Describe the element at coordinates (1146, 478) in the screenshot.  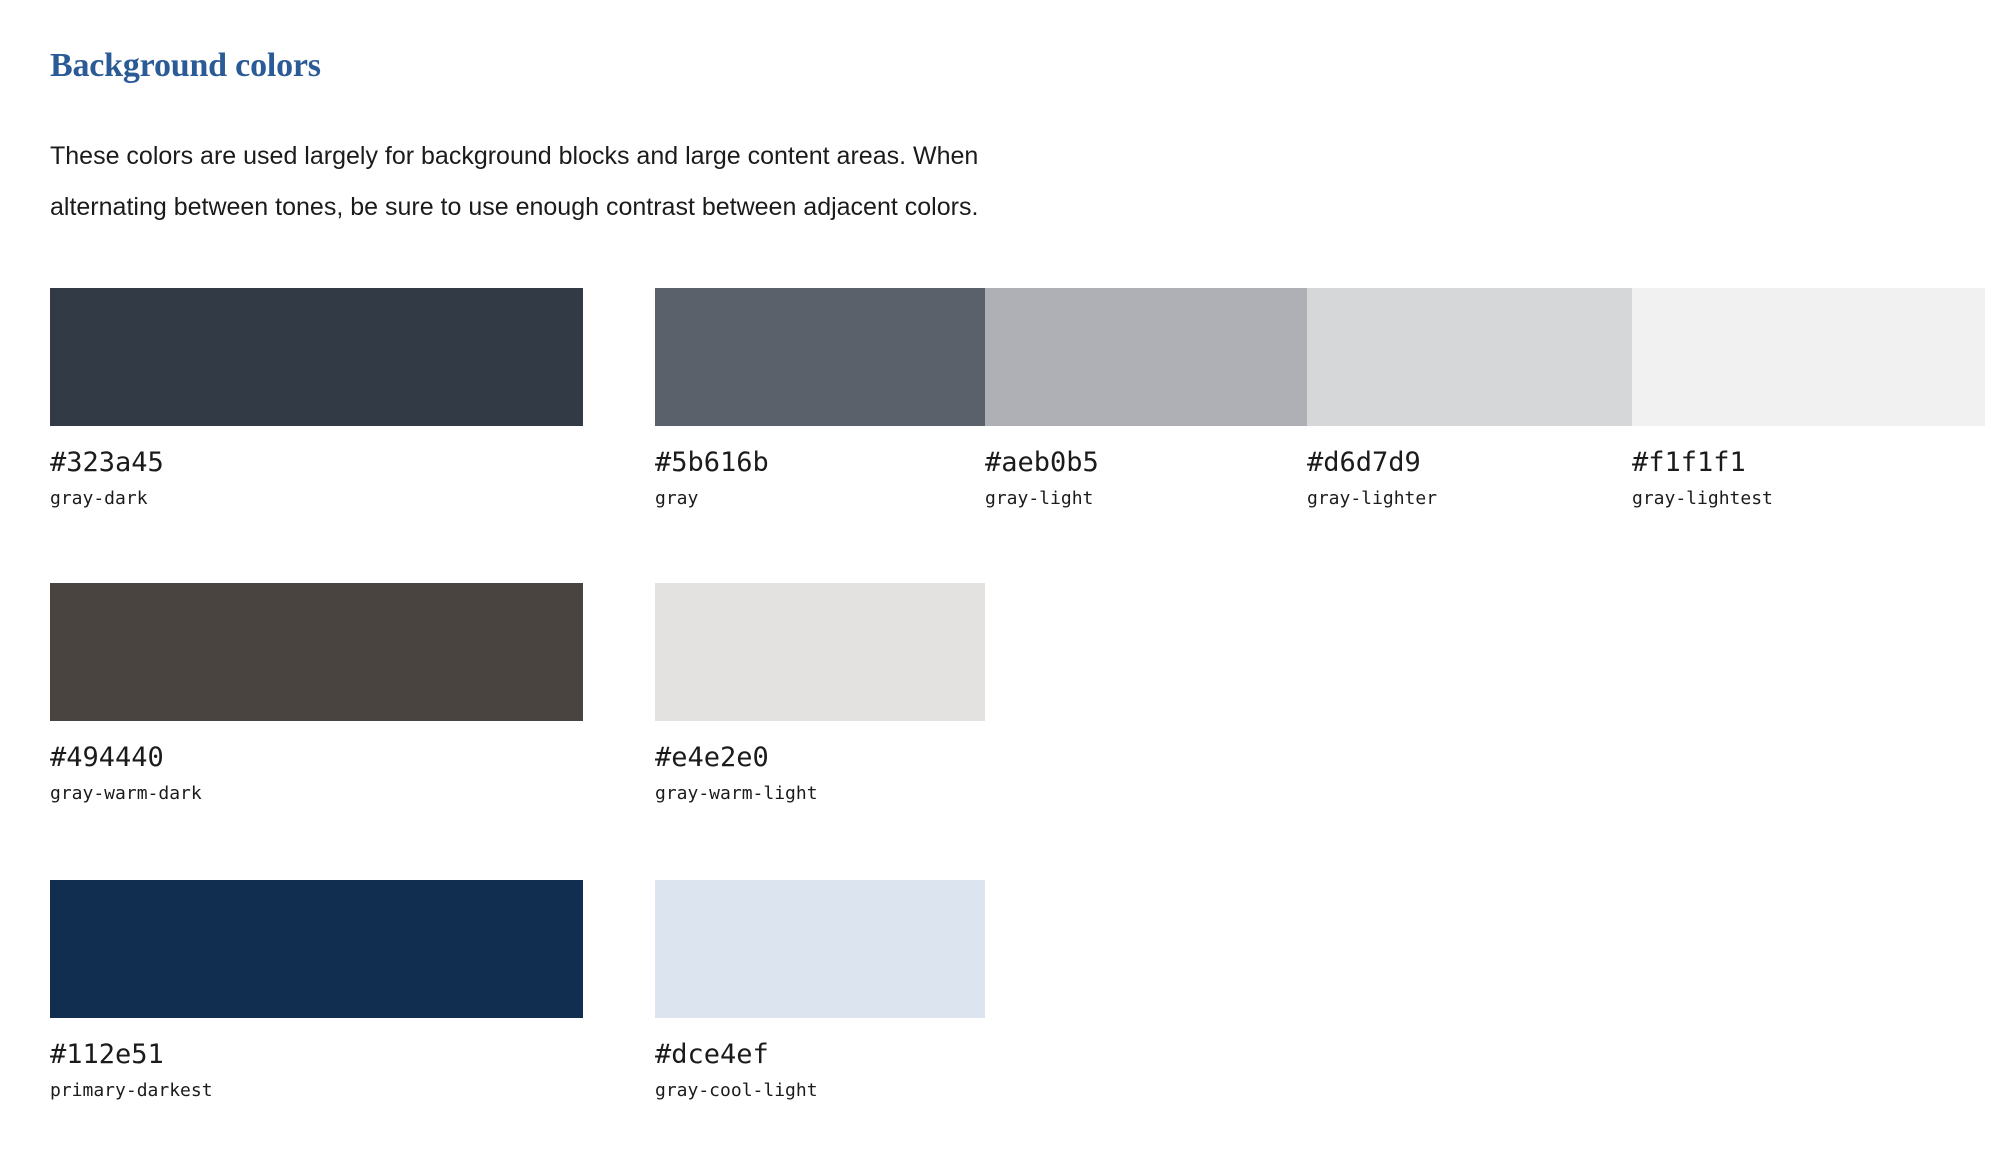
I see `swatch-label-gray-light: #aeb0b5 gray-light` at that location.